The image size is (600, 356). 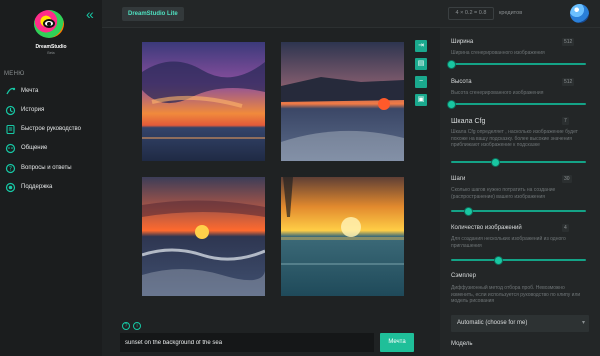 I want to click on sidebar-item-community: Общение, so click(x=26, y=148).